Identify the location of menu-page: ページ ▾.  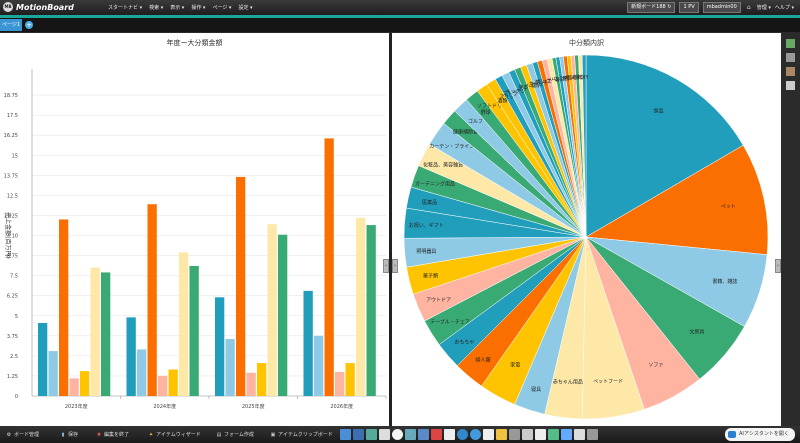
(221, 7).